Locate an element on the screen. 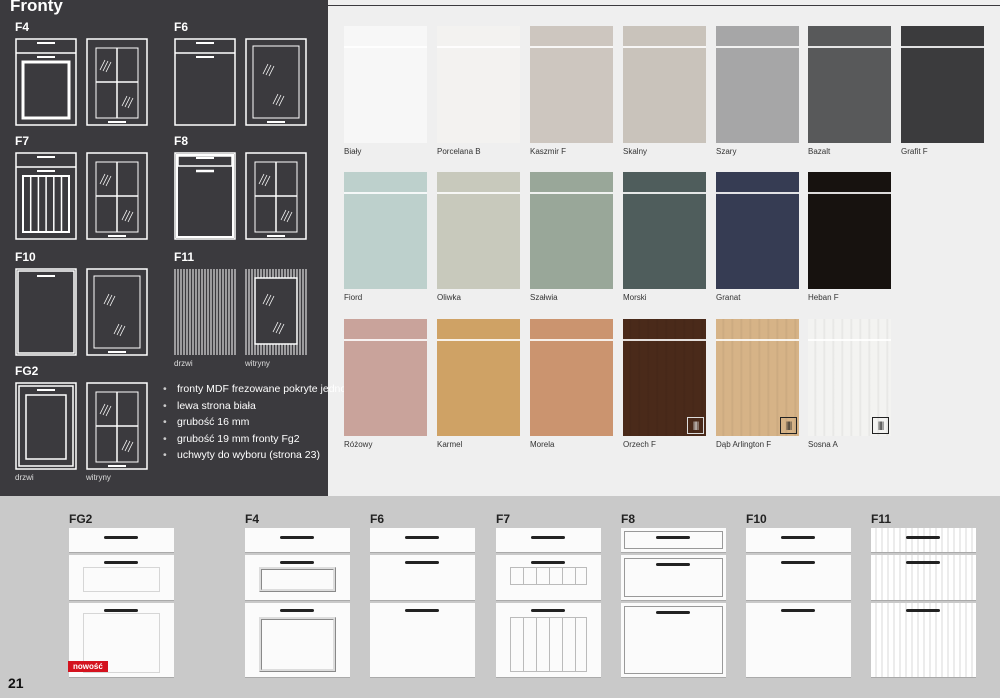  color-swatch: |||| Orzech F is located at coordinates (664, 384).